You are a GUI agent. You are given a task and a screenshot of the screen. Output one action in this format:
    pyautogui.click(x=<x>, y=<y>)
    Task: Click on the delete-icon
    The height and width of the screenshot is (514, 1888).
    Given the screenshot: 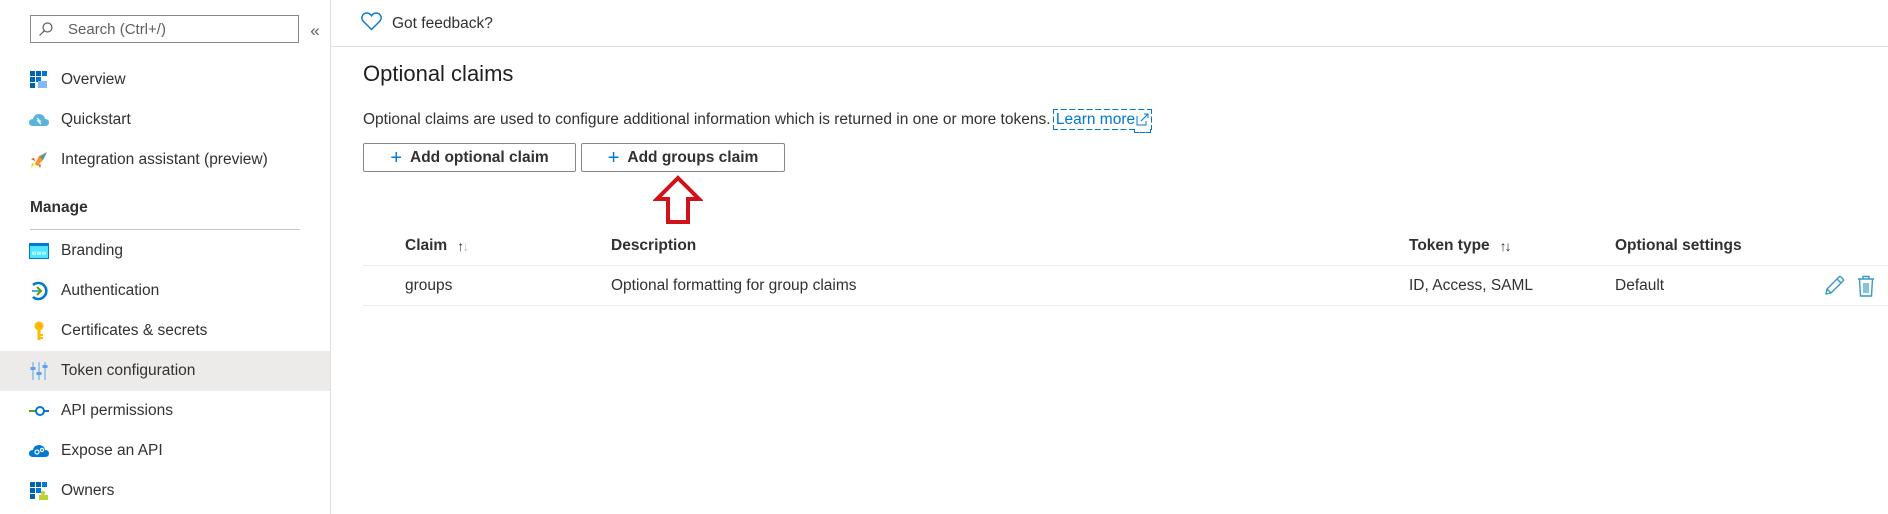 What is the action you would take?
    pyautogui.click(x=1866, y=286)
    